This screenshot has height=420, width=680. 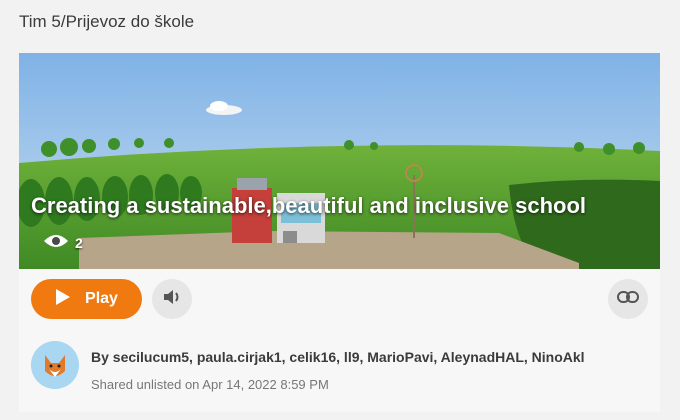 I want to click on copy-link-button, so click(x=628, y=299).